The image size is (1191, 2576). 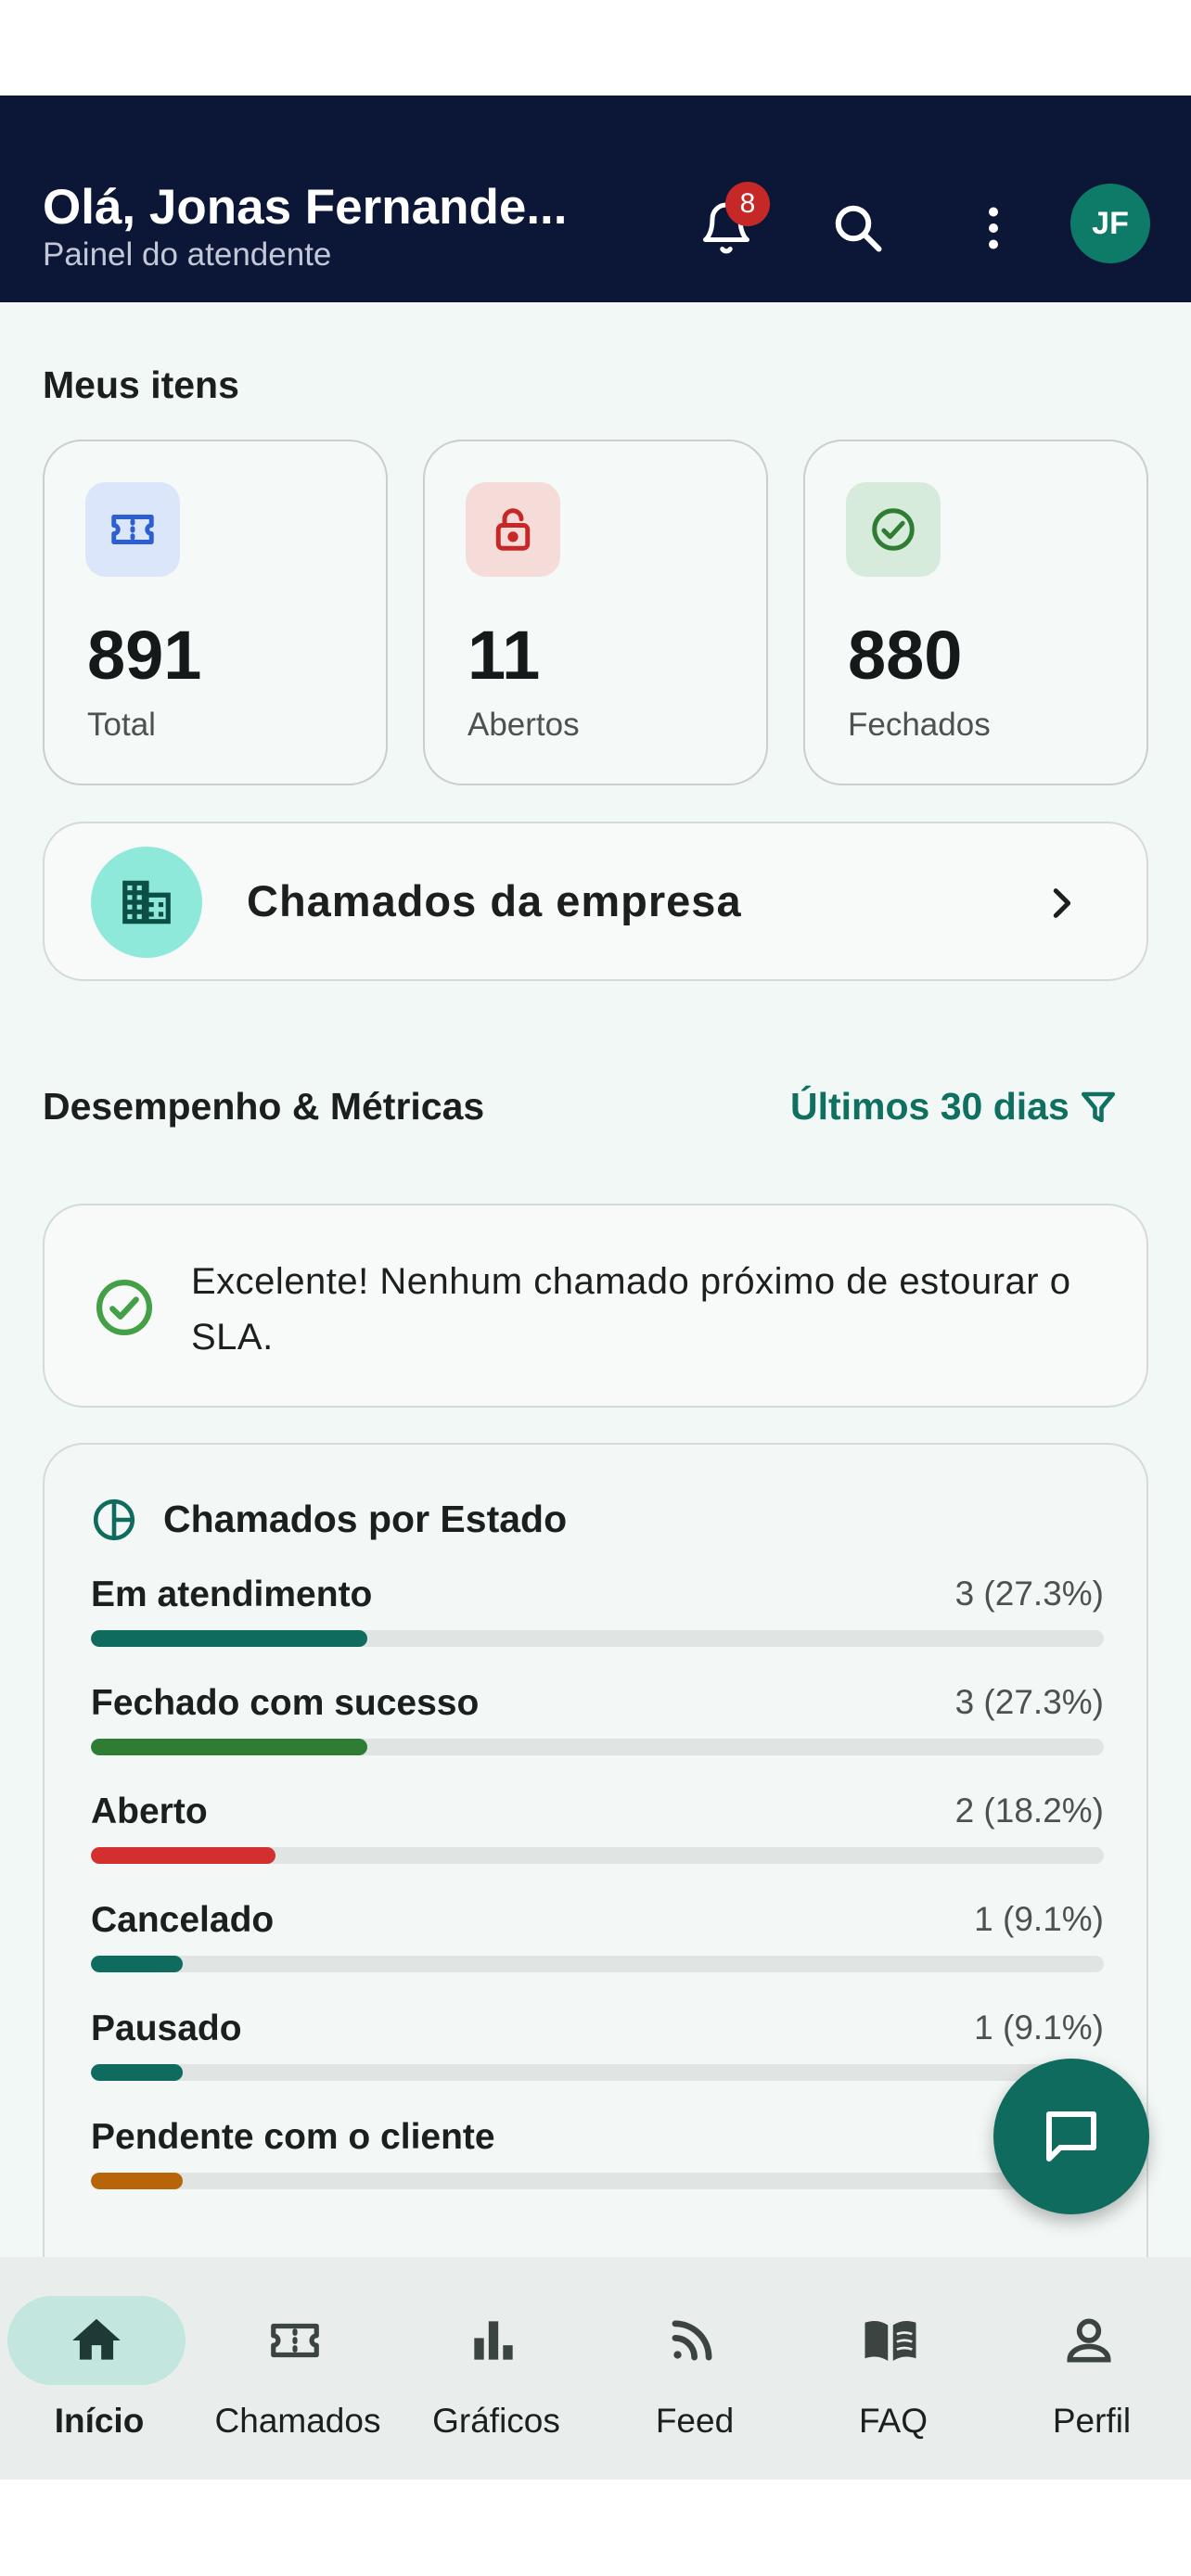 What do you see at coordinates (264, 1106) in the screenshot?
I see `metrics-title: Desempenho & Métricas` at bounding box center [264, 1106].